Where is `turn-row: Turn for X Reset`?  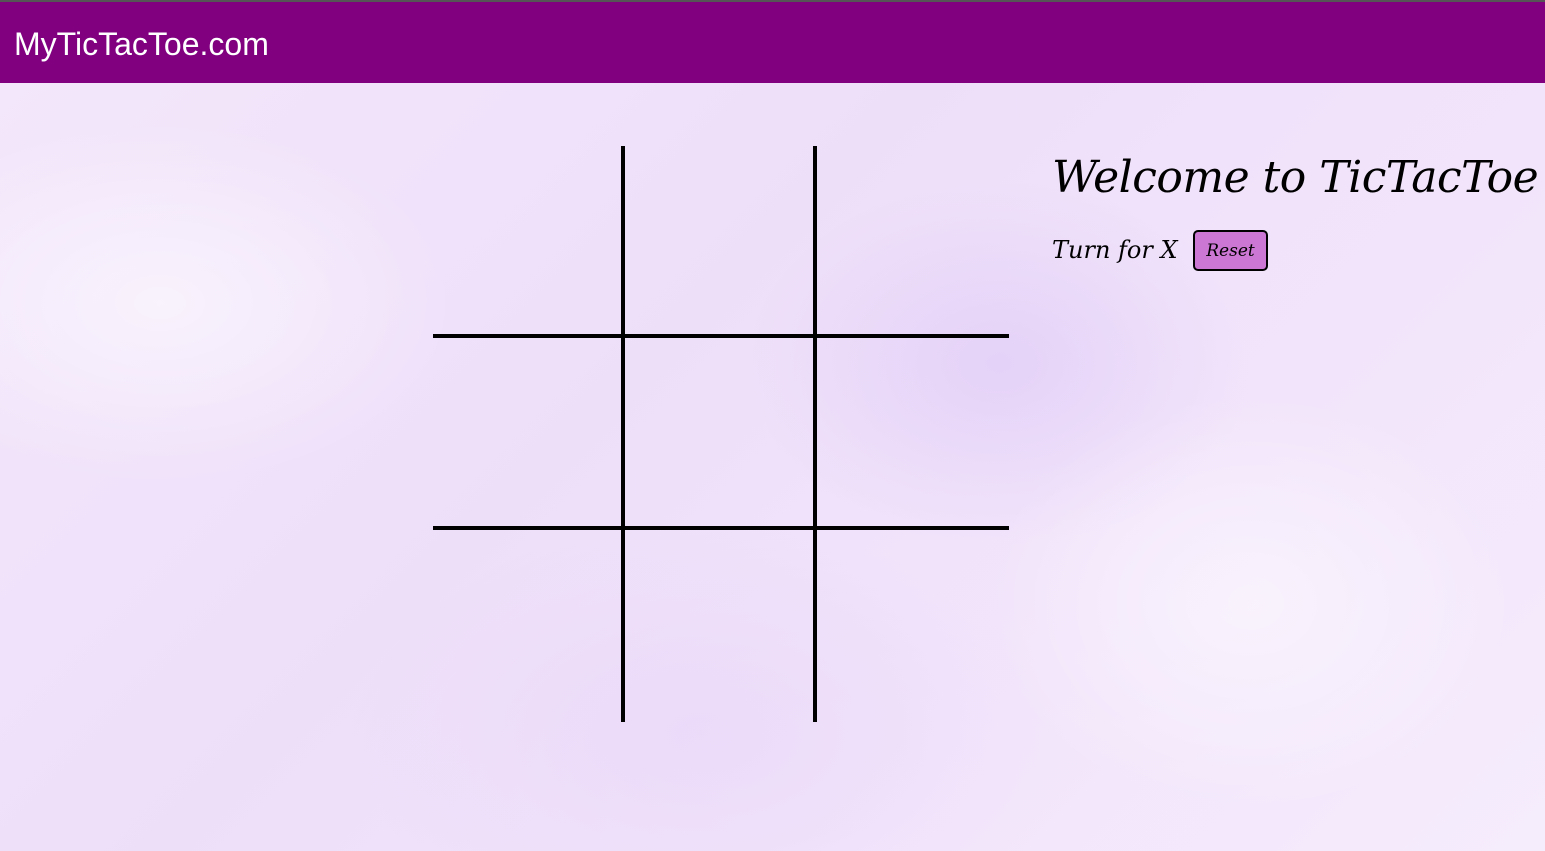 turn-row: Turn for X Reset is located at coordinates (1287, 250).